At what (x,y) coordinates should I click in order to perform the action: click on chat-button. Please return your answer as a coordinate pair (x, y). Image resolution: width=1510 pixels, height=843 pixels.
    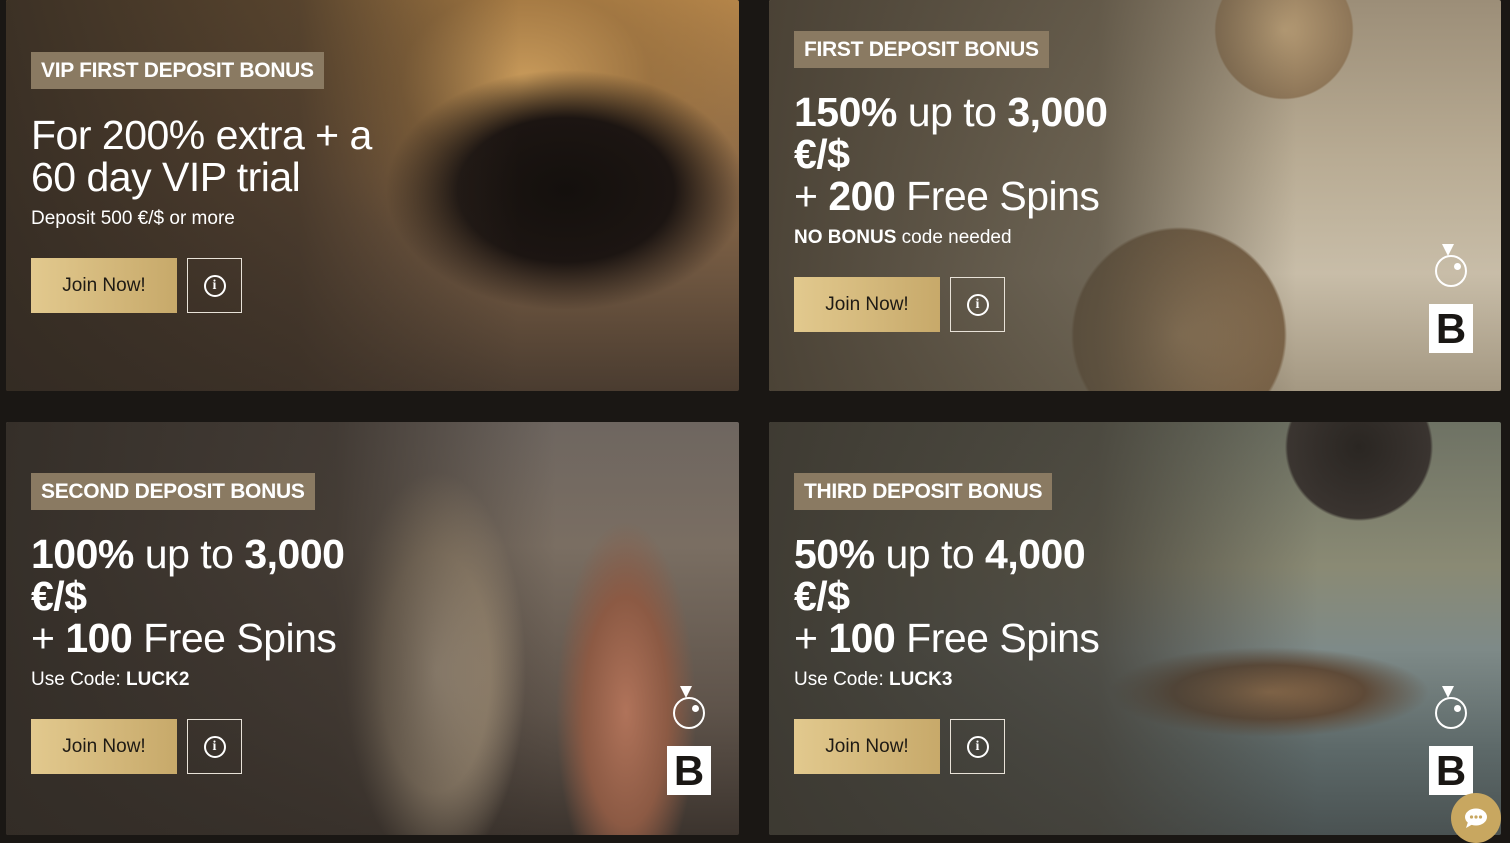
    Looking at the image, I should click on (1476, 818).